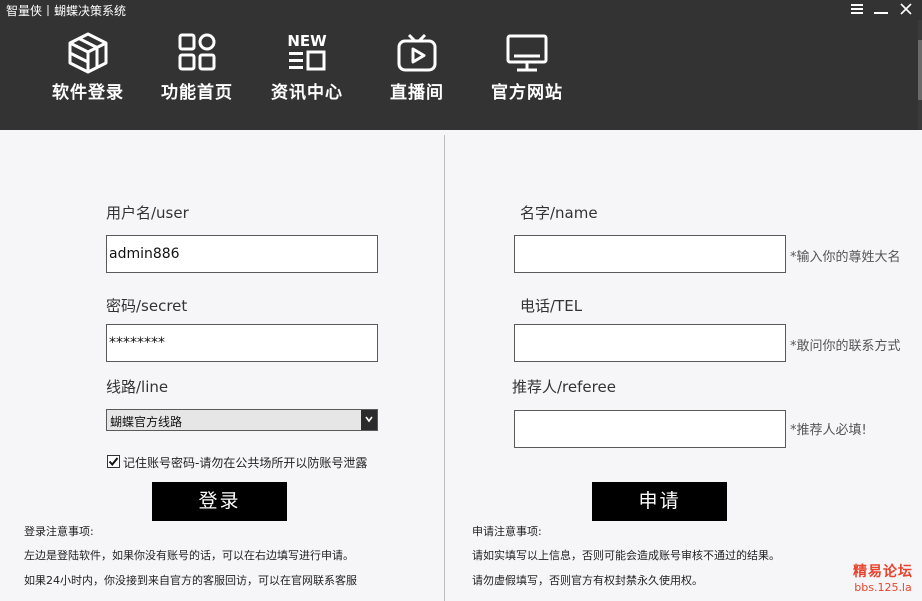 Image resolution: width=922 pixels, height=601 pixels. I want to click on hamburger-icon, so click(857, 9).